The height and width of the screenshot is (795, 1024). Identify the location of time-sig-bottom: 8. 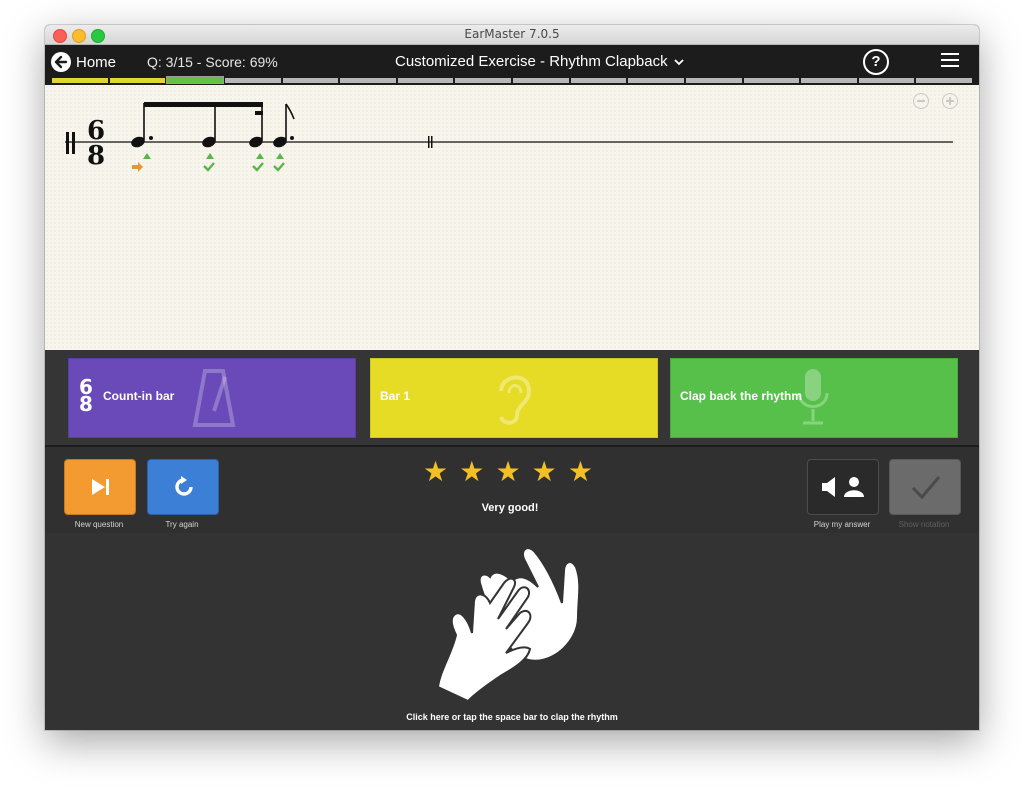
(96, 156).